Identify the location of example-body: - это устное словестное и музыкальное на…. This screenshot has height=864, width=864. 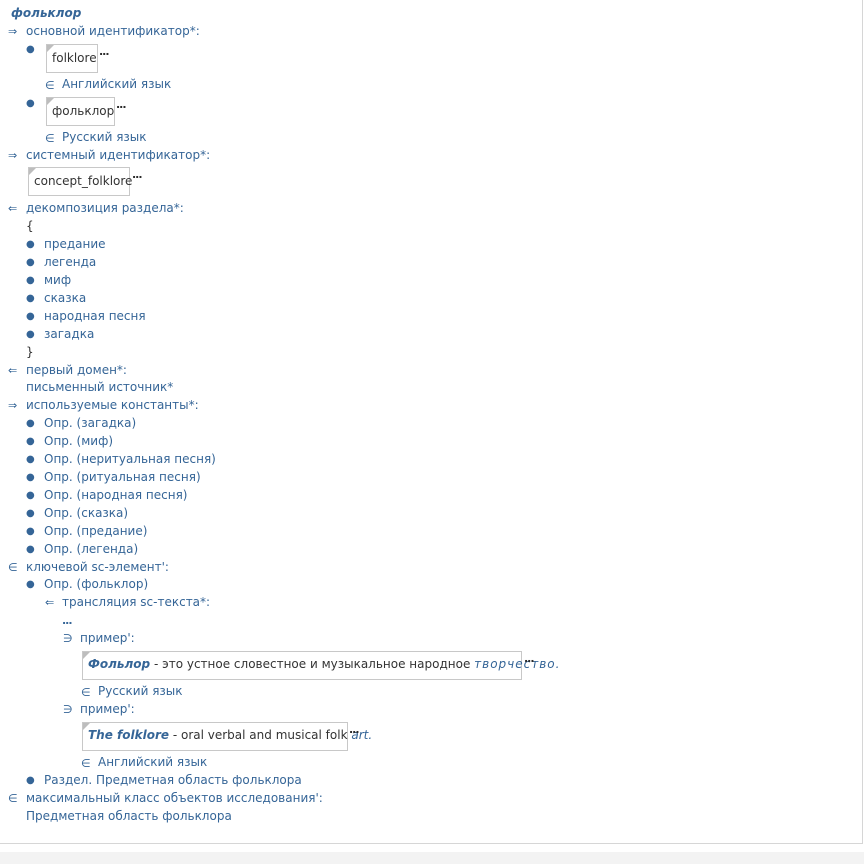
(312, 664).